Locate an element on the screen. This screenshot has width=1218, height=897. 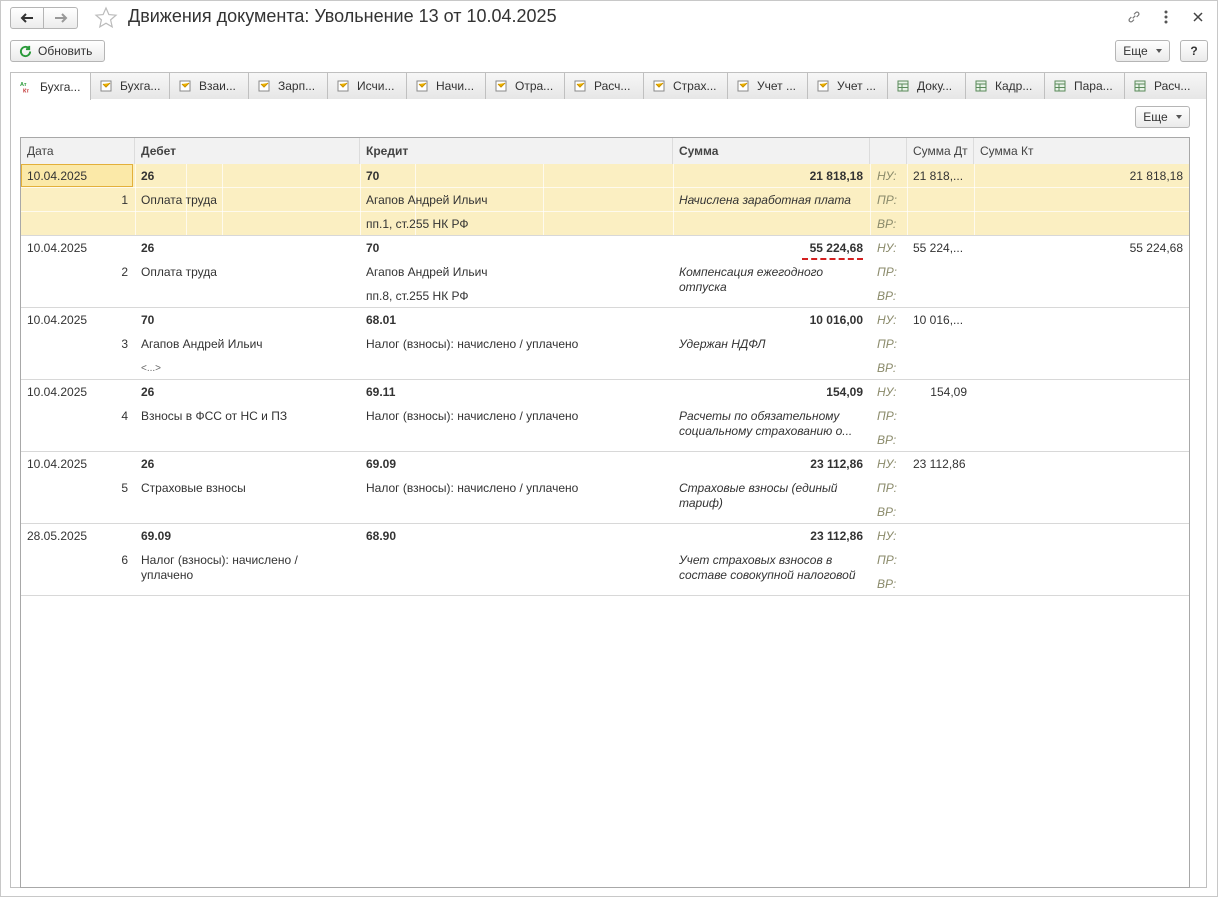
column-date: Дата is located at coordinates (78, 151).